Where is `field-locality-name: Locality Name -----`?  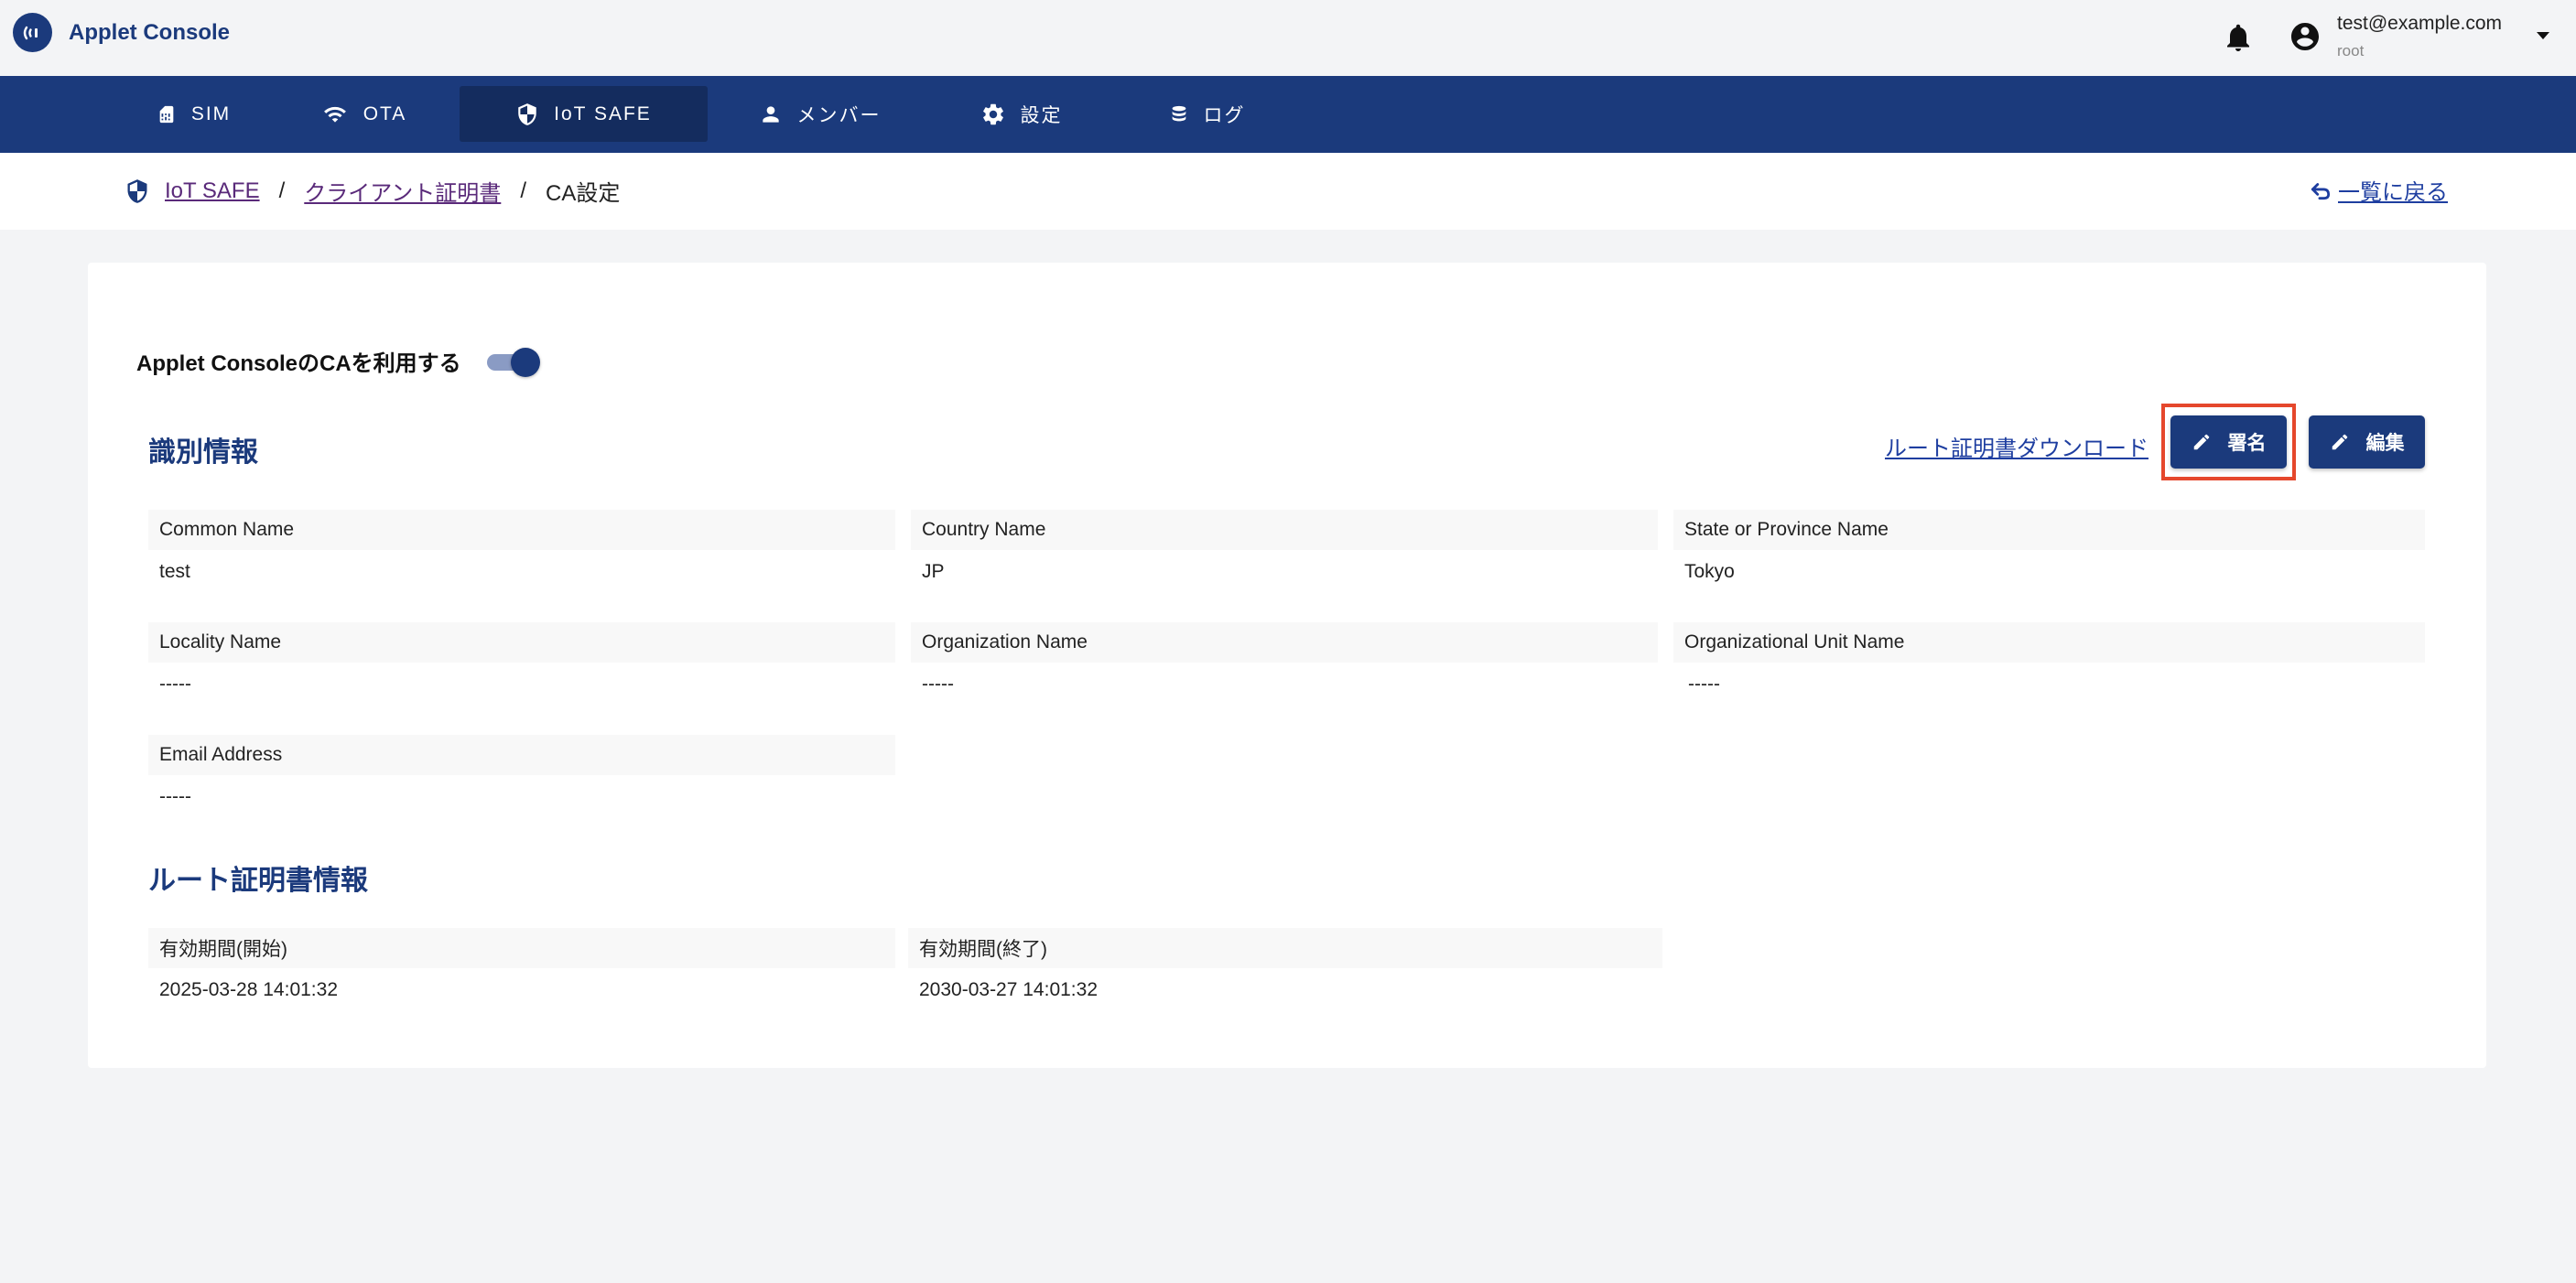
field-locality-name: Locality Name ----- is located at coordinates (522, 658).